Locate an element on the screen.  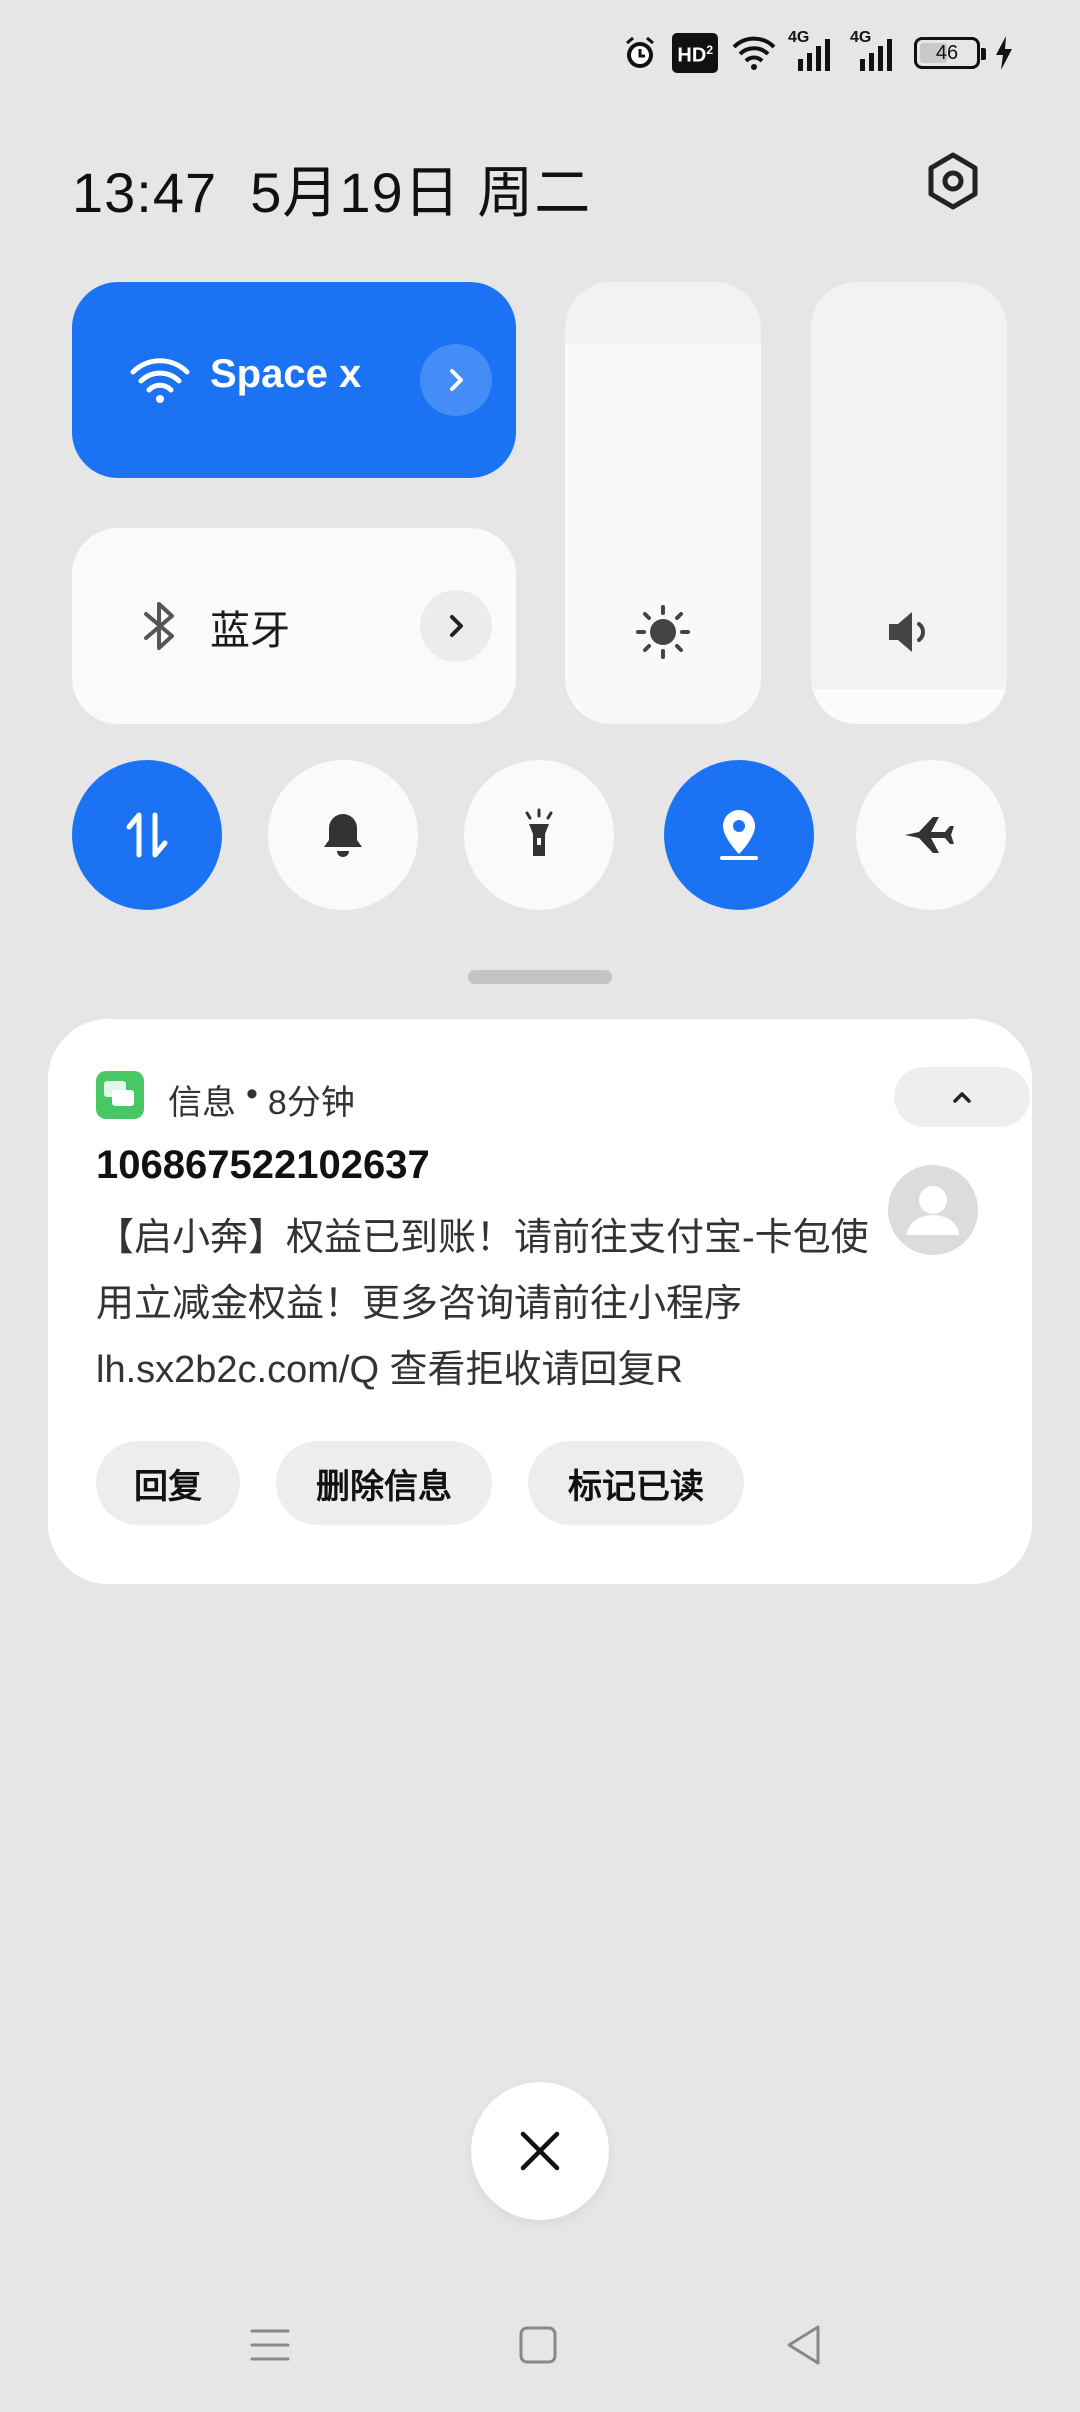
nav-home-button is located at coordinates (538, 2345).